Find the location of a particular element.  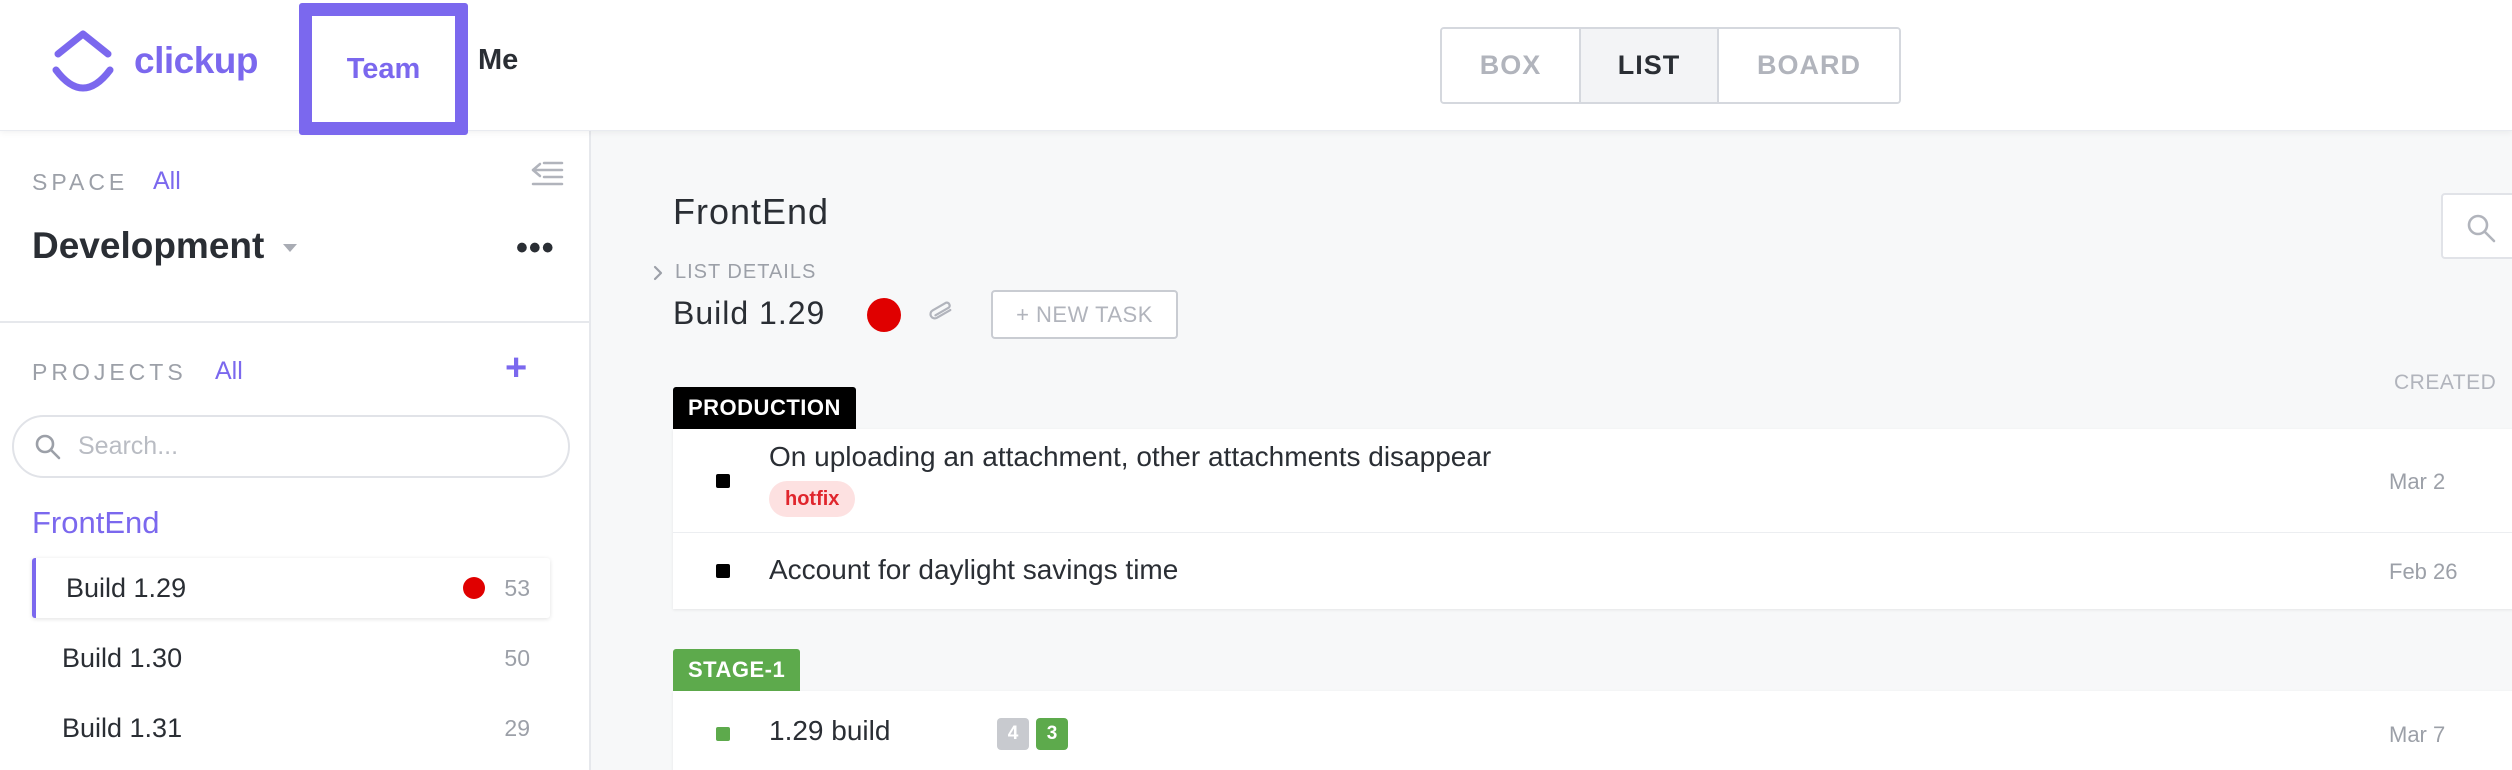

chevron-down-icon is located at coordinates (290, 248).